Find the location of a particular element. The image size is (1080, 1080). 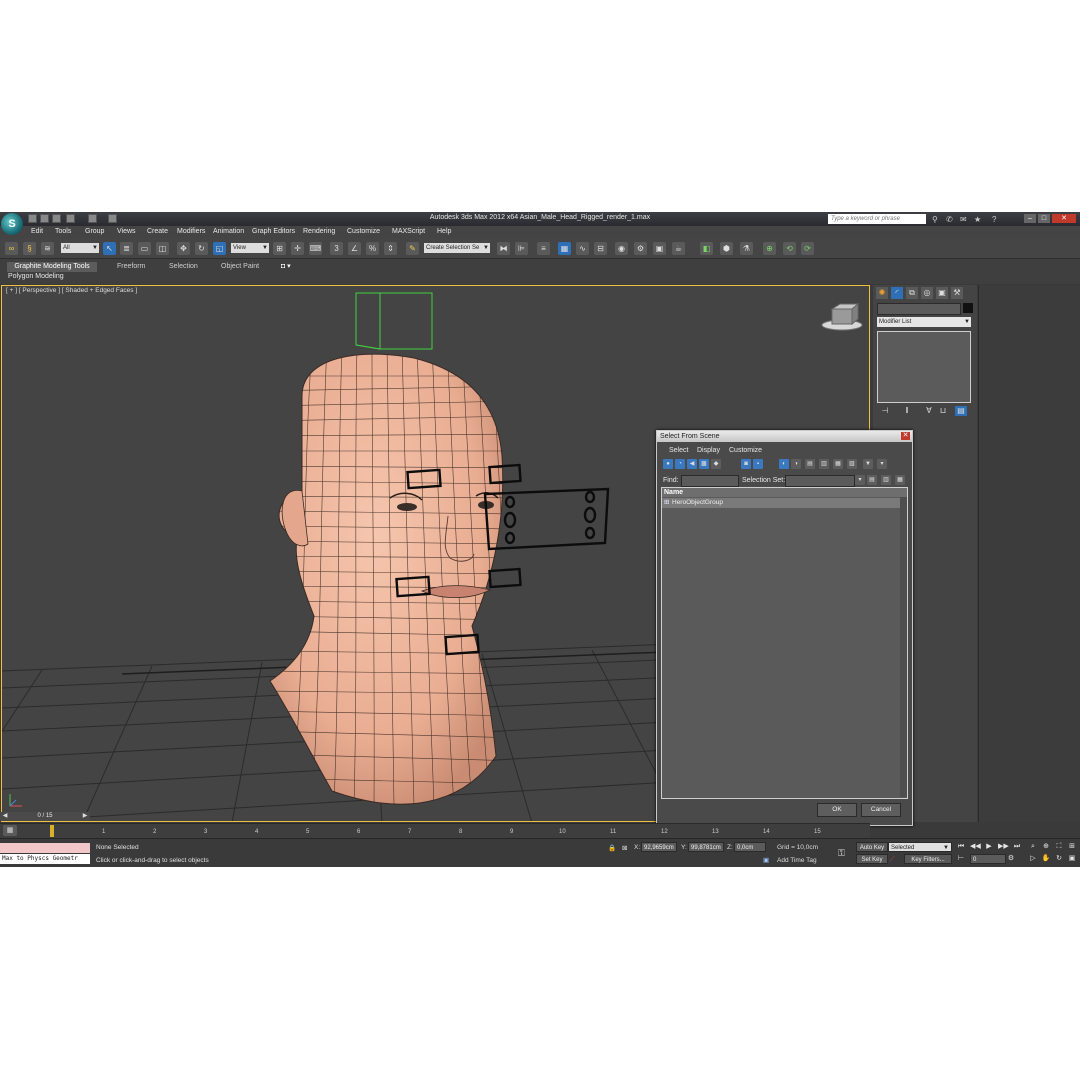

ribbon-options-icon: ◘ ▾ is located at coordinates (286, 267).